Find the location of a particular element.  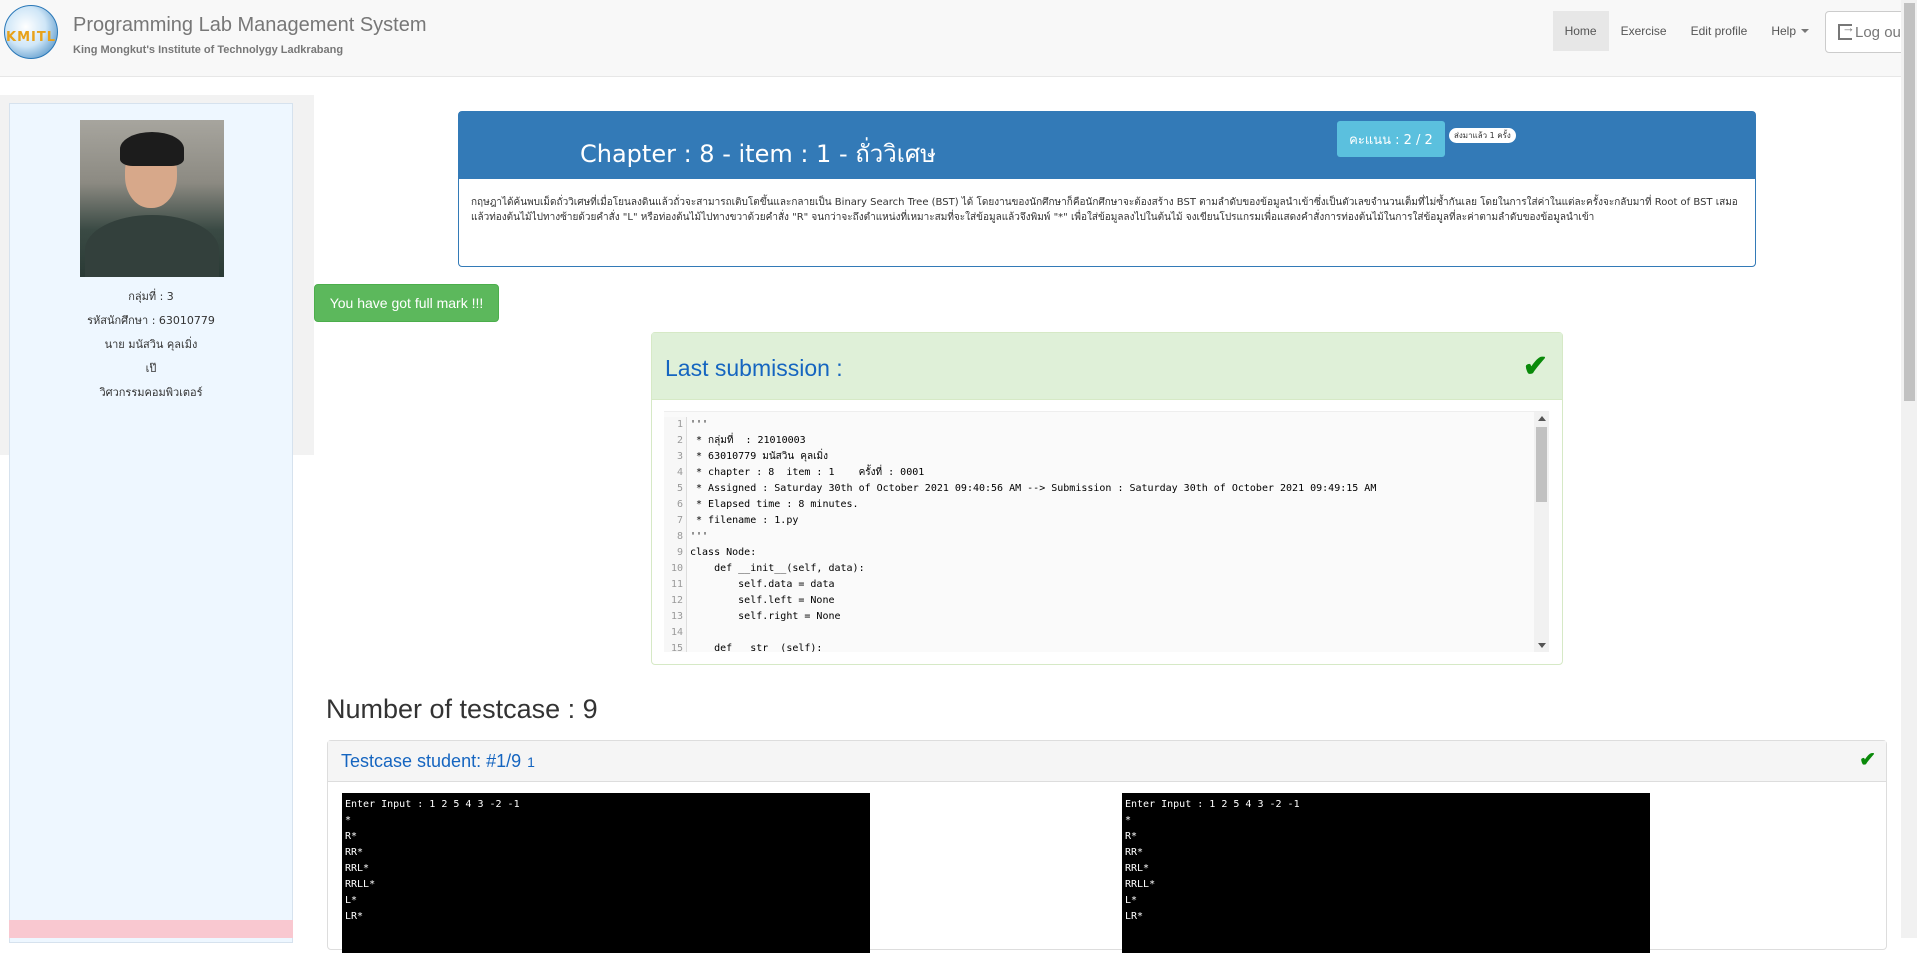

code-scroll-thumb is located at coordinates (1541, 464).